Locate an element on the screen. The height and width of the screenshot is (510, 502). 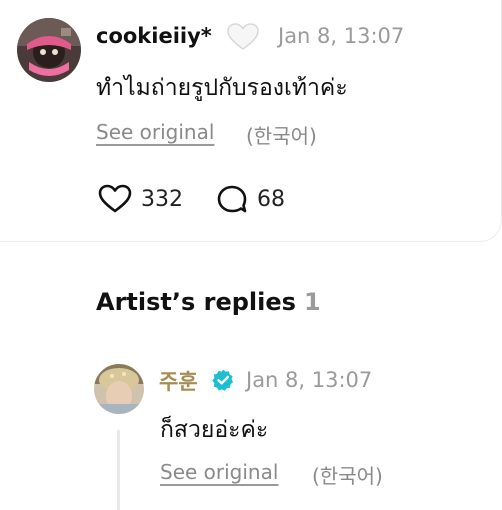
commenter-avatar is located at coordinates (49, 50).